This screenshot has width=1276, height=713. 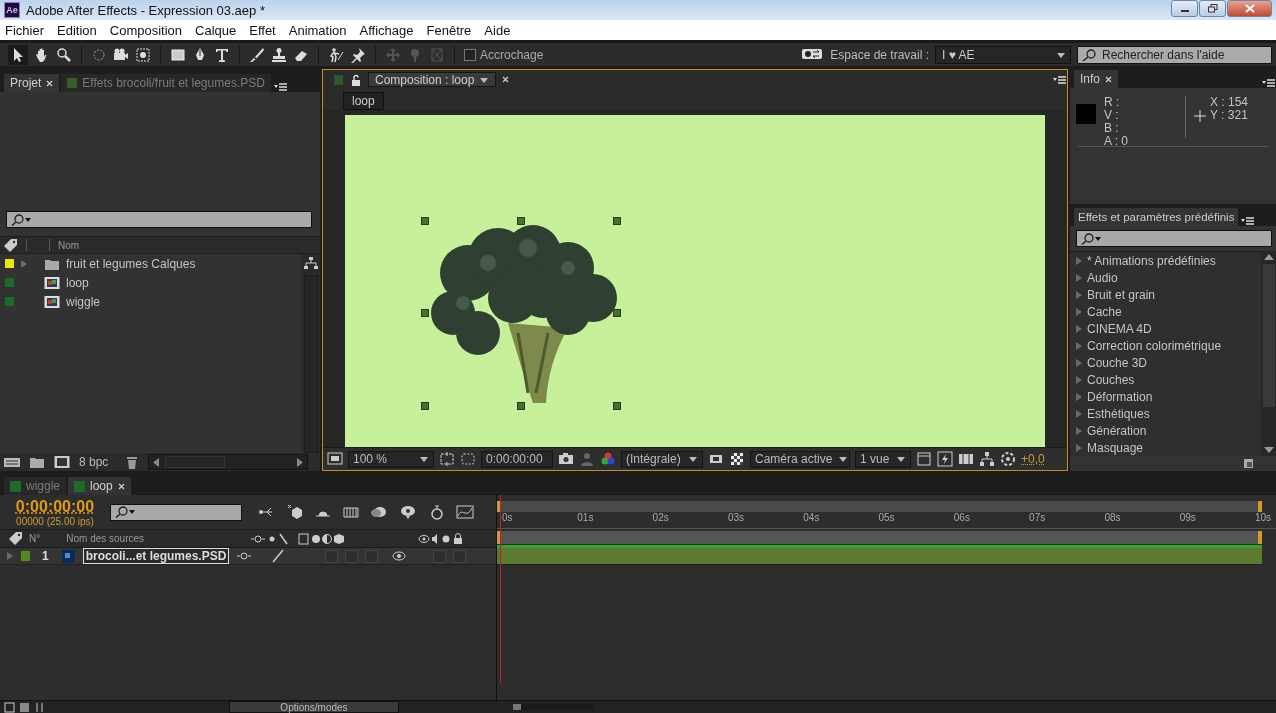 I want to click on close-button, so click(x=1249, y=8).